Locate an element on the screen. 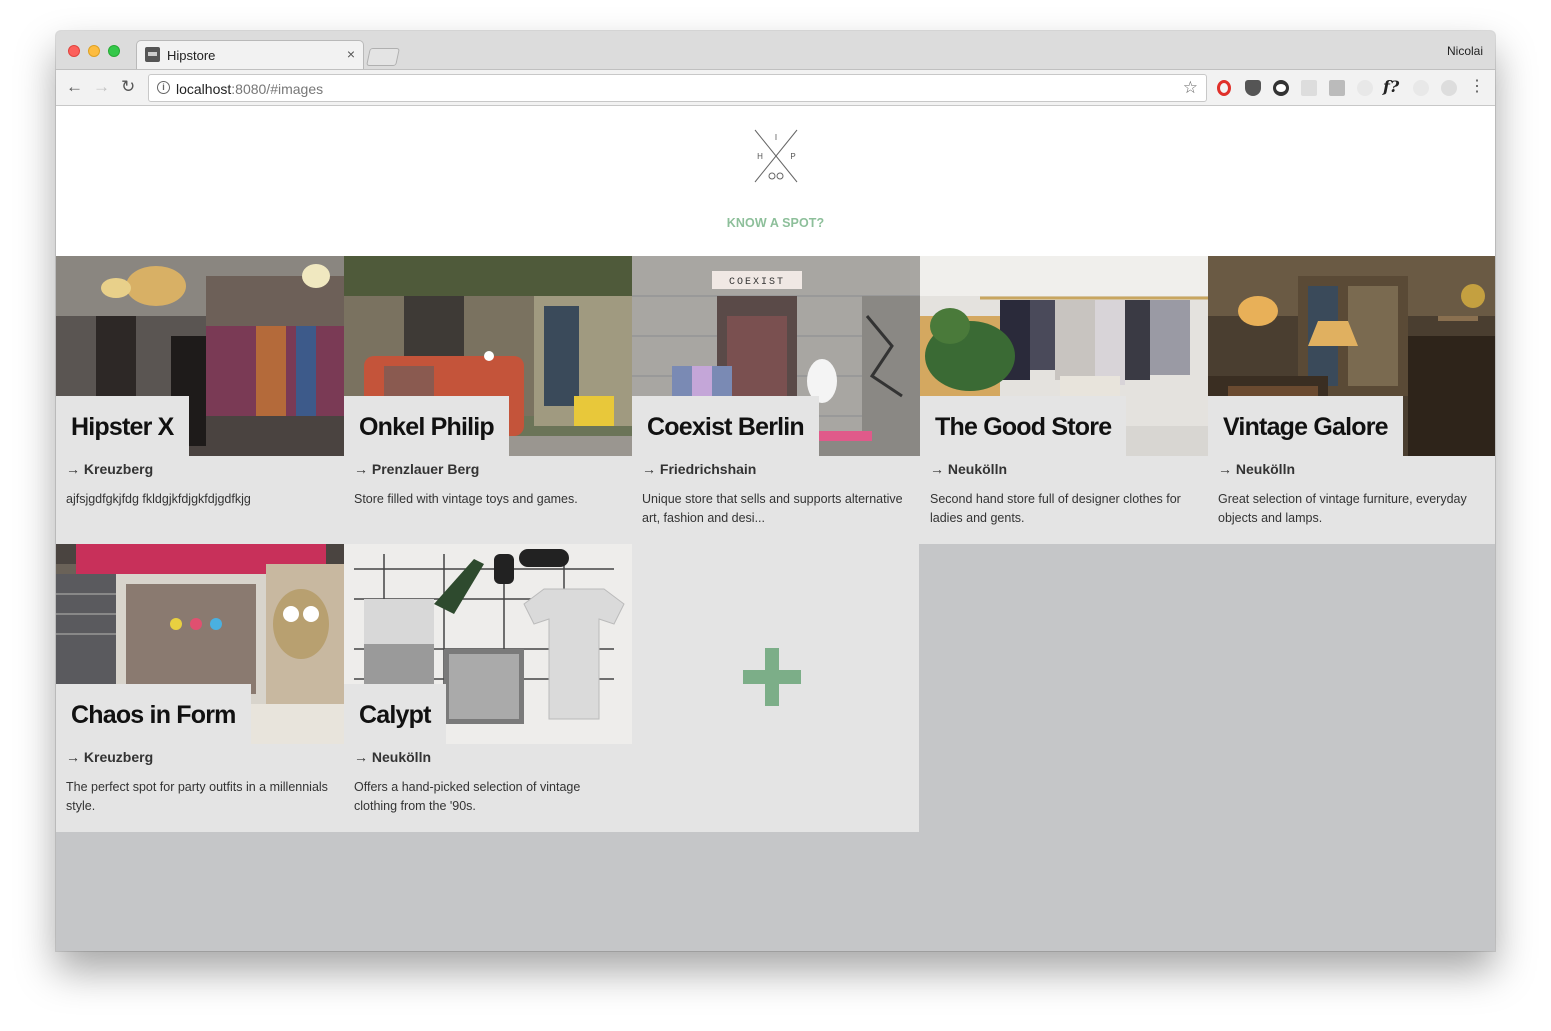 This screenshot has height=1031, width=1551. store-title-box: Coexist Berlin is located at coordinates (725, 426).